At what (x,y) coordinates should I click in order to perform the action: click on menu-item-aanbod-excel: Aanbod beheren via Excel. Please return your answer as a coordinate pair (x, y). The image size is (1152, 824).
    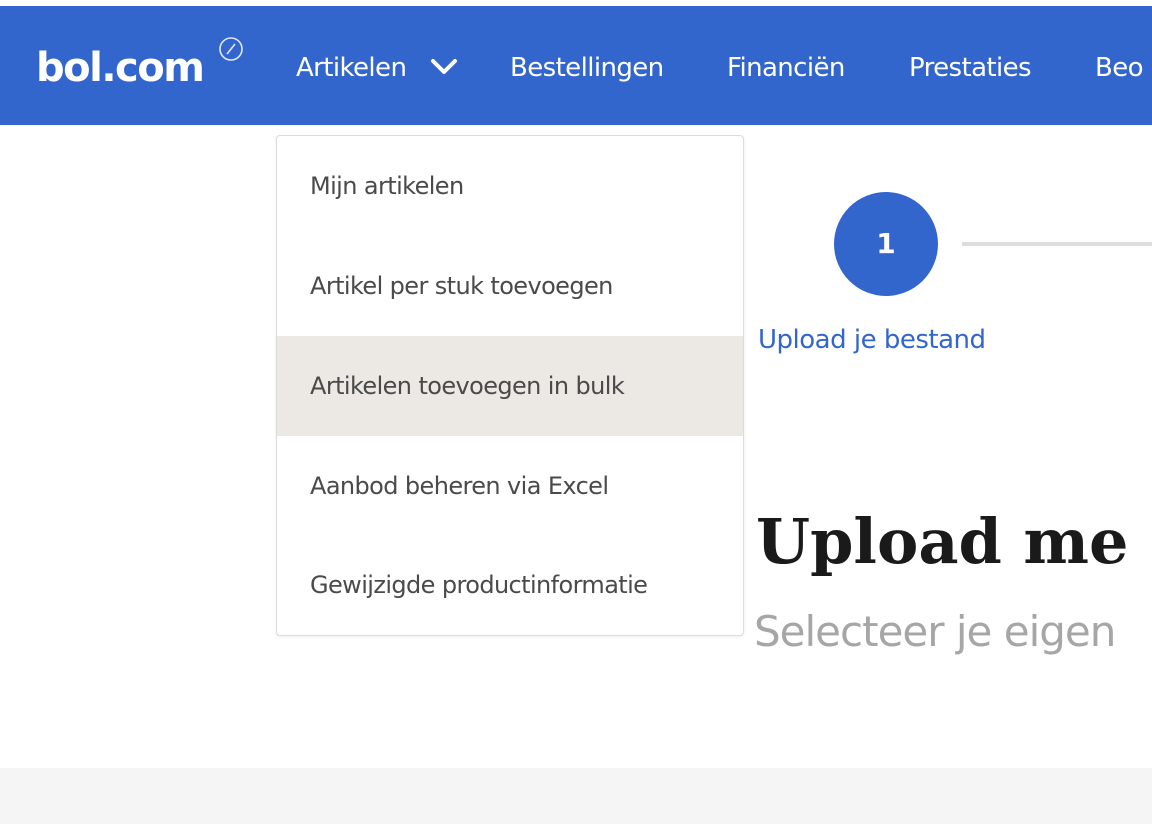
    Looking at the image, I should click on (510, 486).